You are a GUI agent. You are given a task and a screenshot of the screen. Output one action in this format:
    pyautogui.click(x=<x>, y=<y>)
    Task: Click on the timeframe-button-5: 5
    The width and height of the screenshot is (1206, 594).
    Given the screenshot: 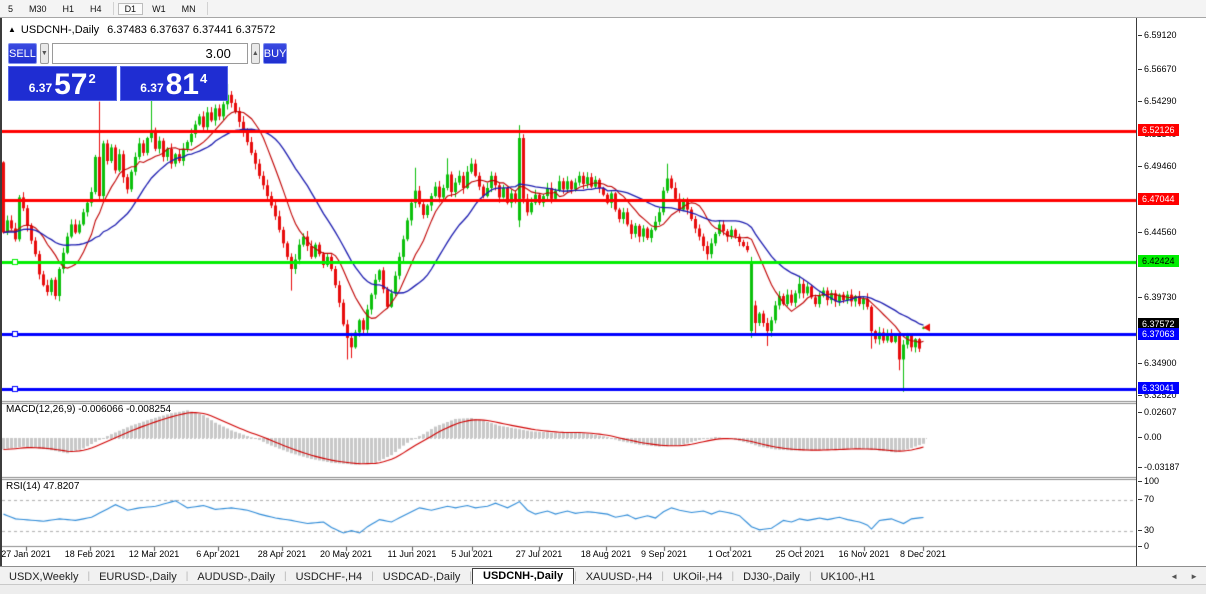 What is the action you would take?
    pyautogui.click(x=10, y=9)
    